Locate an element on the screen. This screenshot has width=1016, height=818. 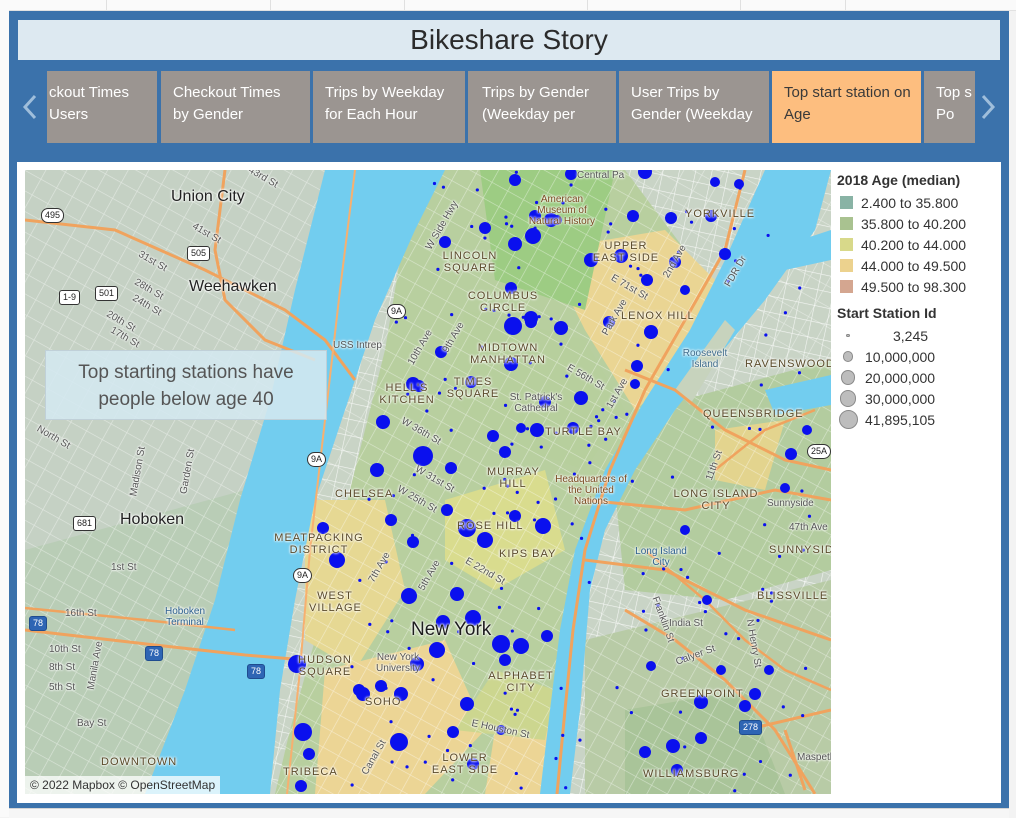
story-tab: Trips by Weekday for Each Hour is located at coordinates (389, 107).